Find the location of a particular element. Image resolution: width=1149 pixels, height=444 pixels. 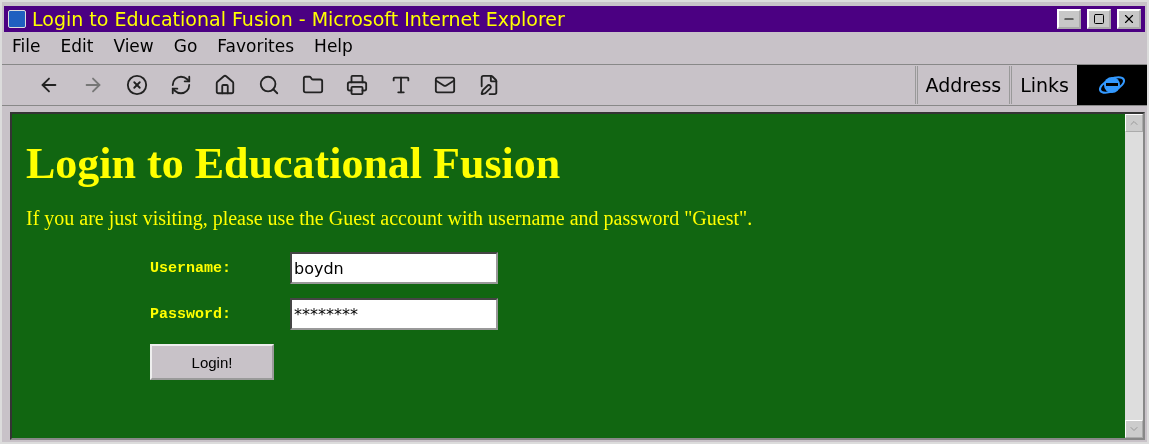

printer-icon is located at coordinates (357, 85).